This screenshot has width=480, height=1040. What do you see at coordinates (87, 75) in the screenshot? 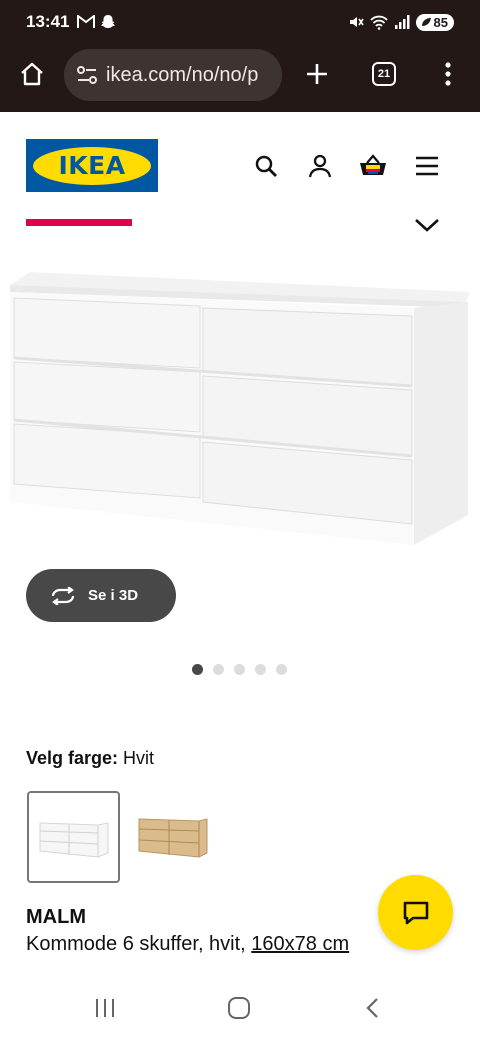
I see `tune-icon` at bounding box center [87, 75].